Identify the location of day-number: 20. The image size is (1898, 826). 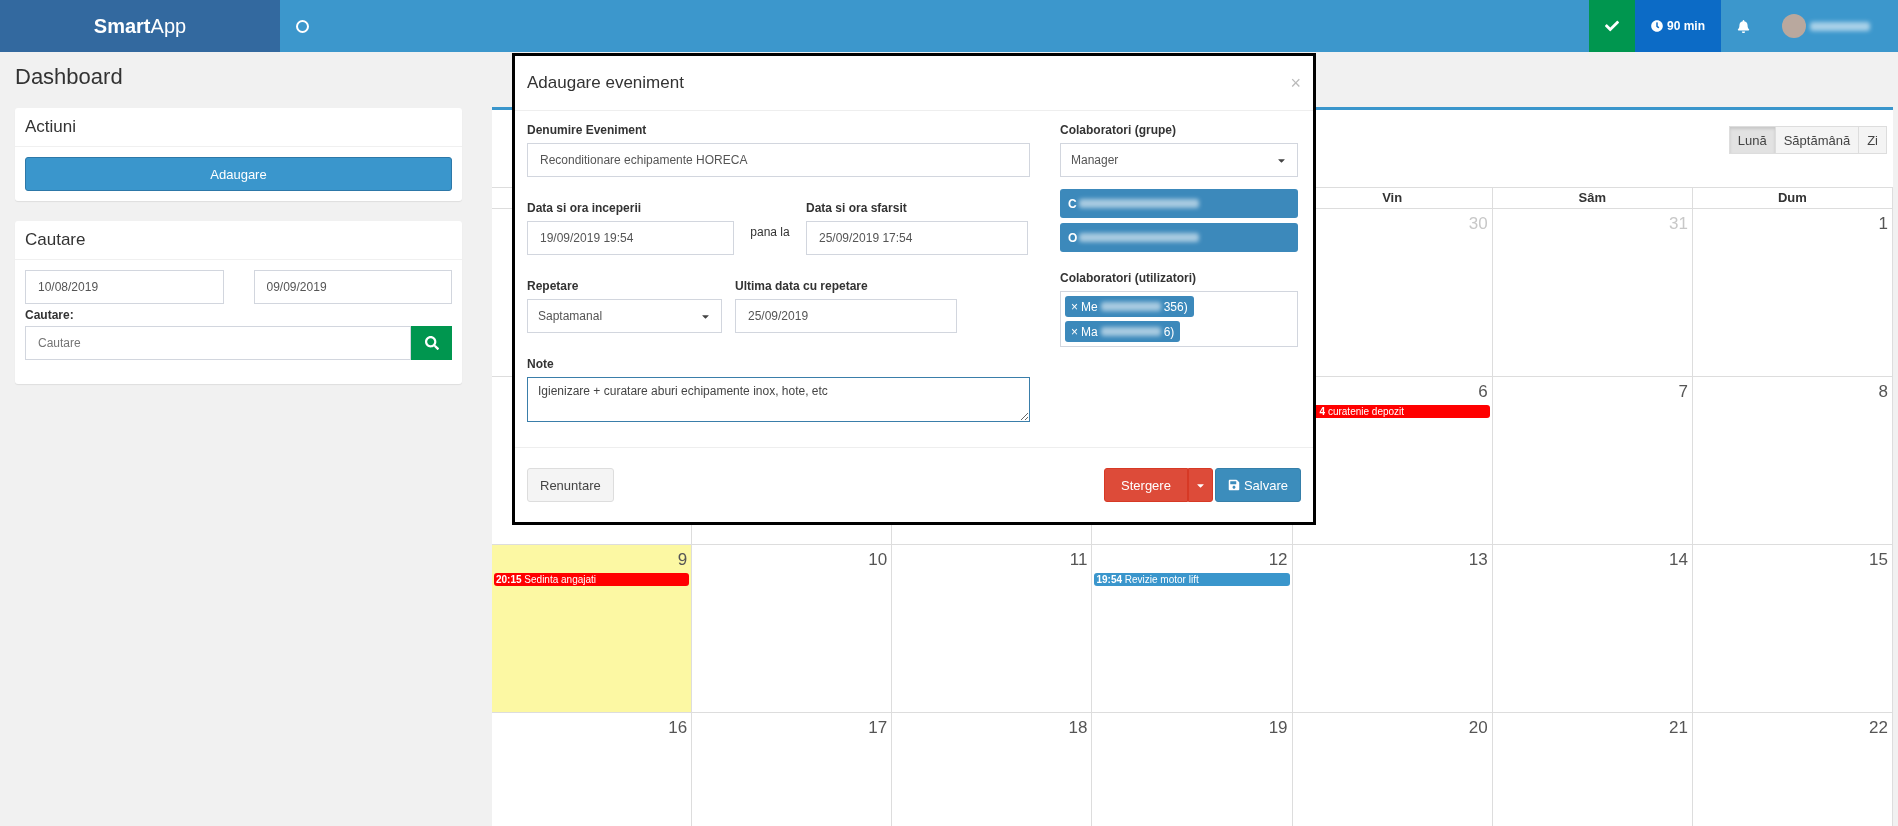
(1478, 728).